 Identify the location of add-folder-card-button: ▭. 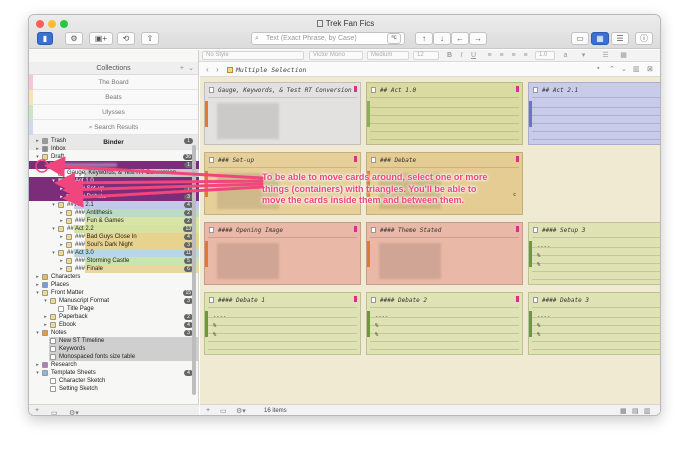
(223, 411).